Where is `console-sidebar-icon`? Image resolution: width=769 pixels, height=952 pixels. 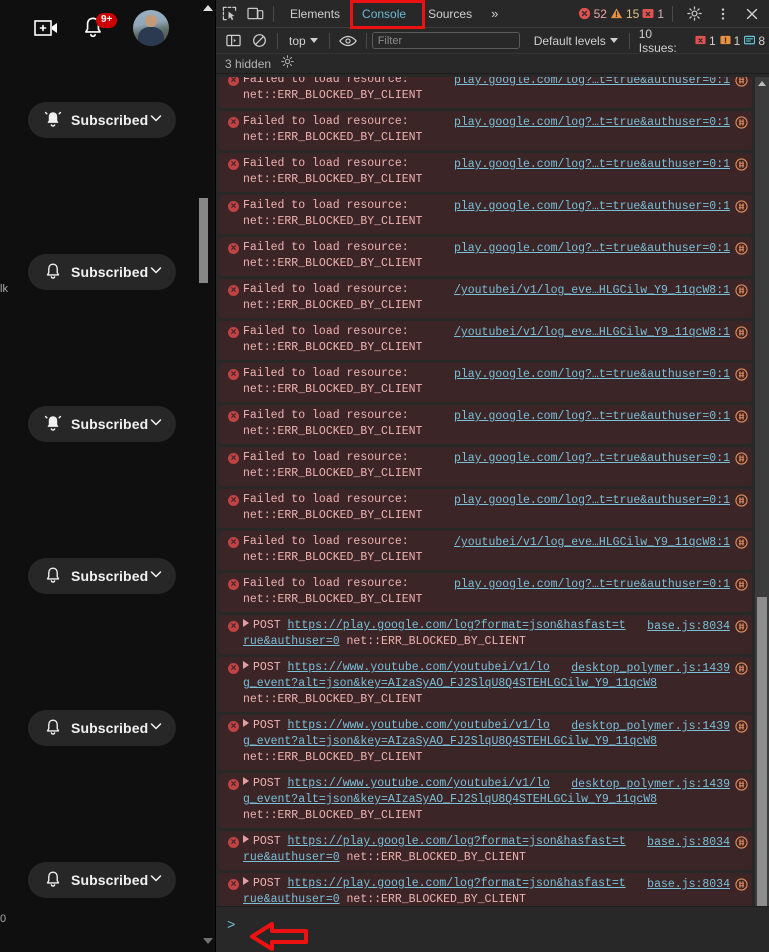
console-sidebar-icon is located at coordinates (233, 41).